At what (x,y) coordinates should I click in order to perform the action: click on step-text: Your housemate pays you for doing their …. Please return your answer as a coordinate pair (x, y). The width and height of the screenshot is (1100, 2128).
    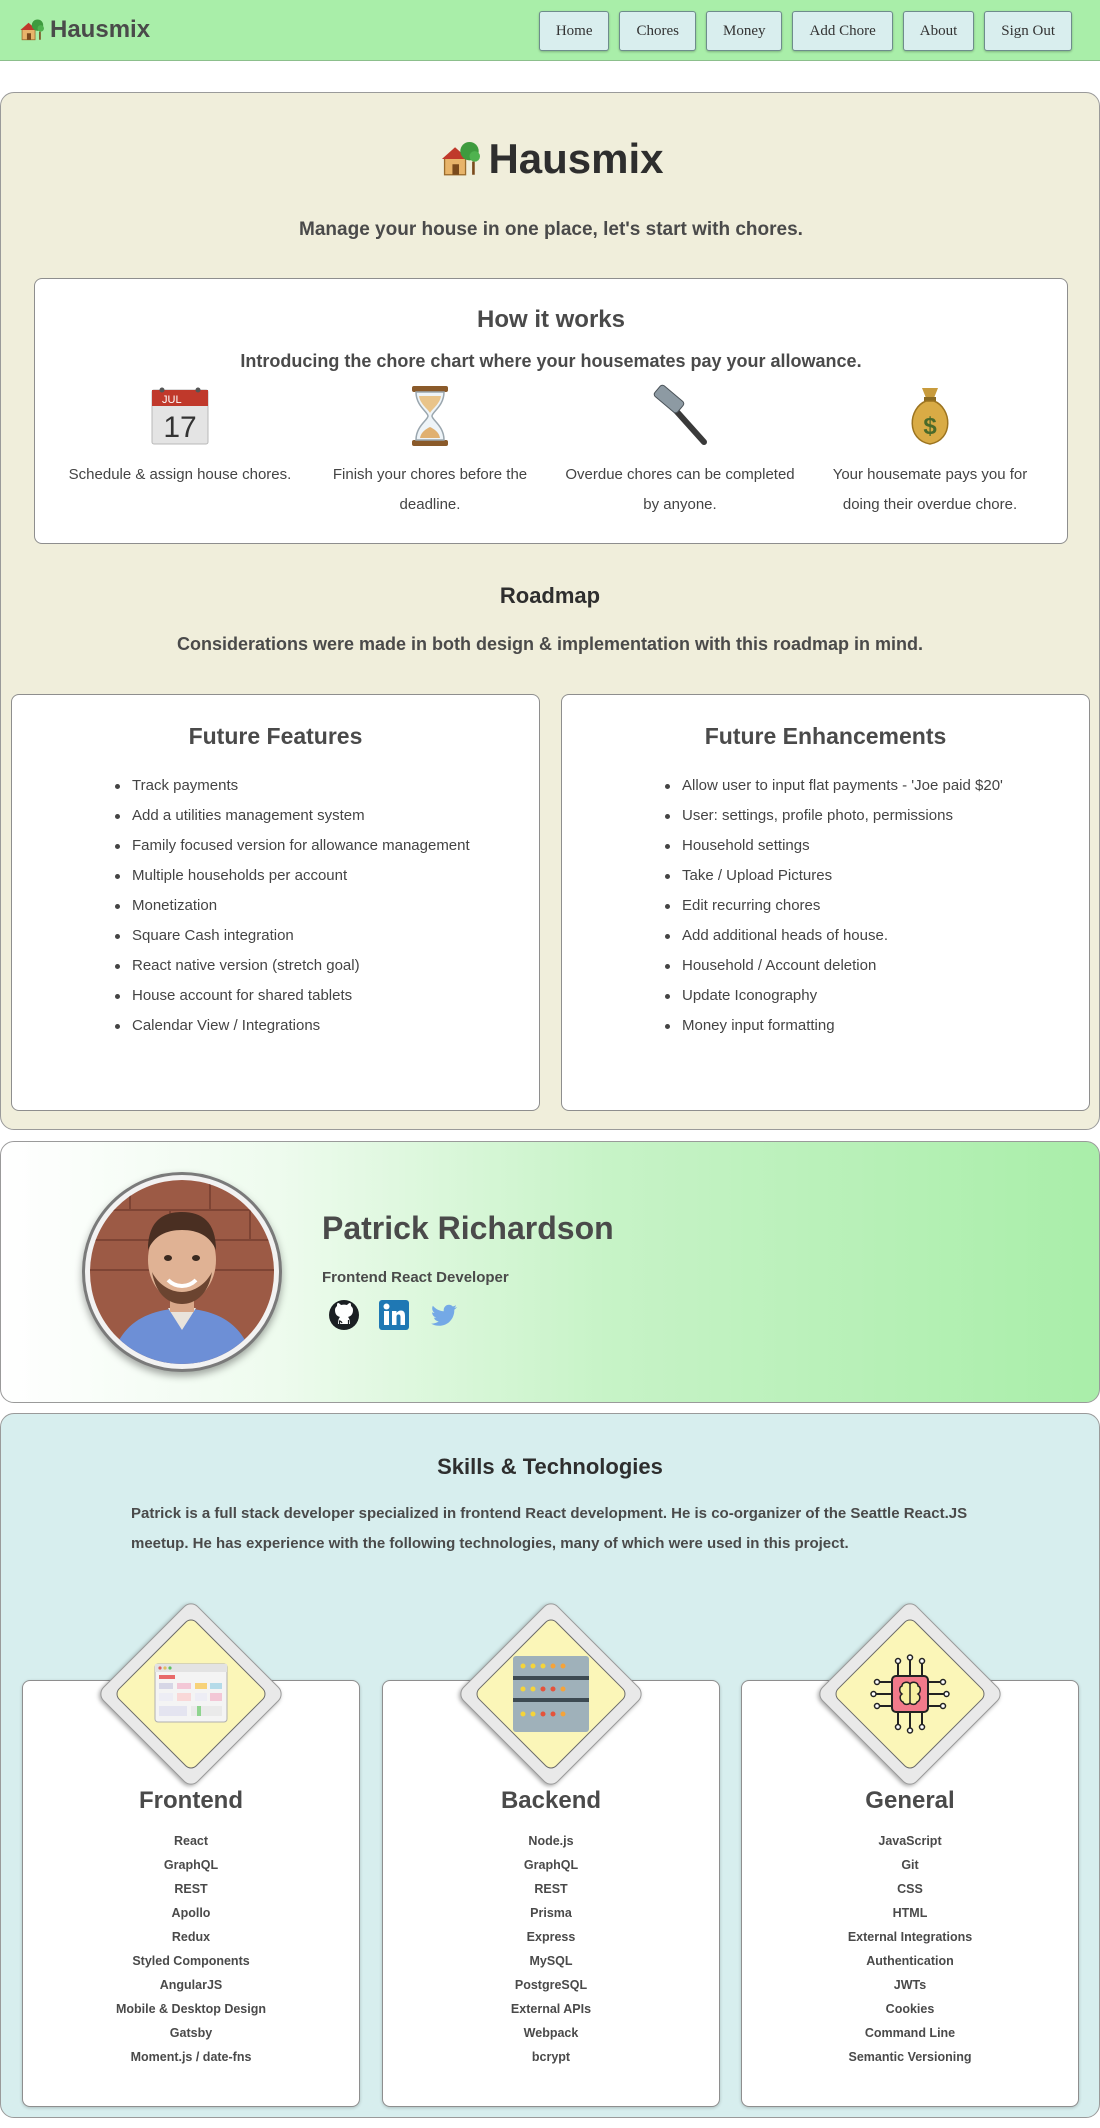
    Looking at the image, I should click on (930, 489).